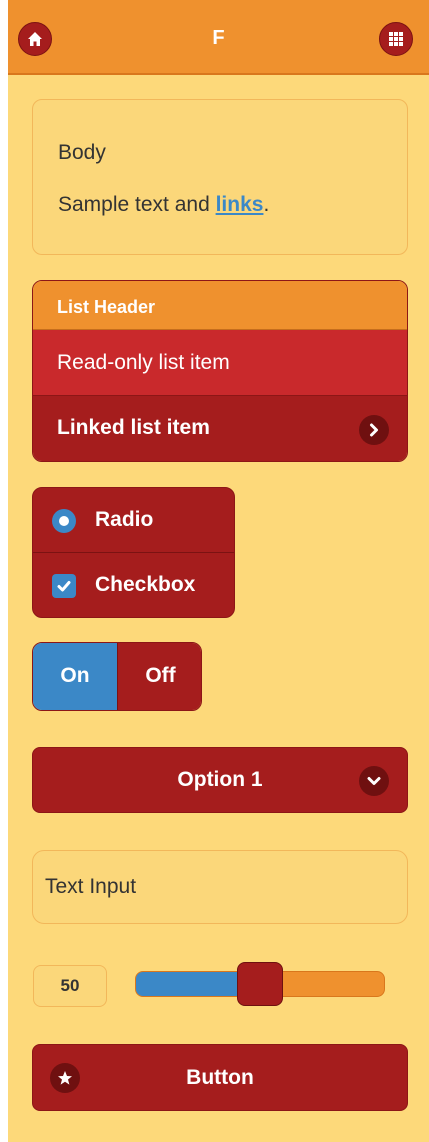 This screenshot has height=1142, width=429. What do you see at coordinates (240, 204) in the screenshot?
I see `body-link: links` at bounding box center [240, 204].